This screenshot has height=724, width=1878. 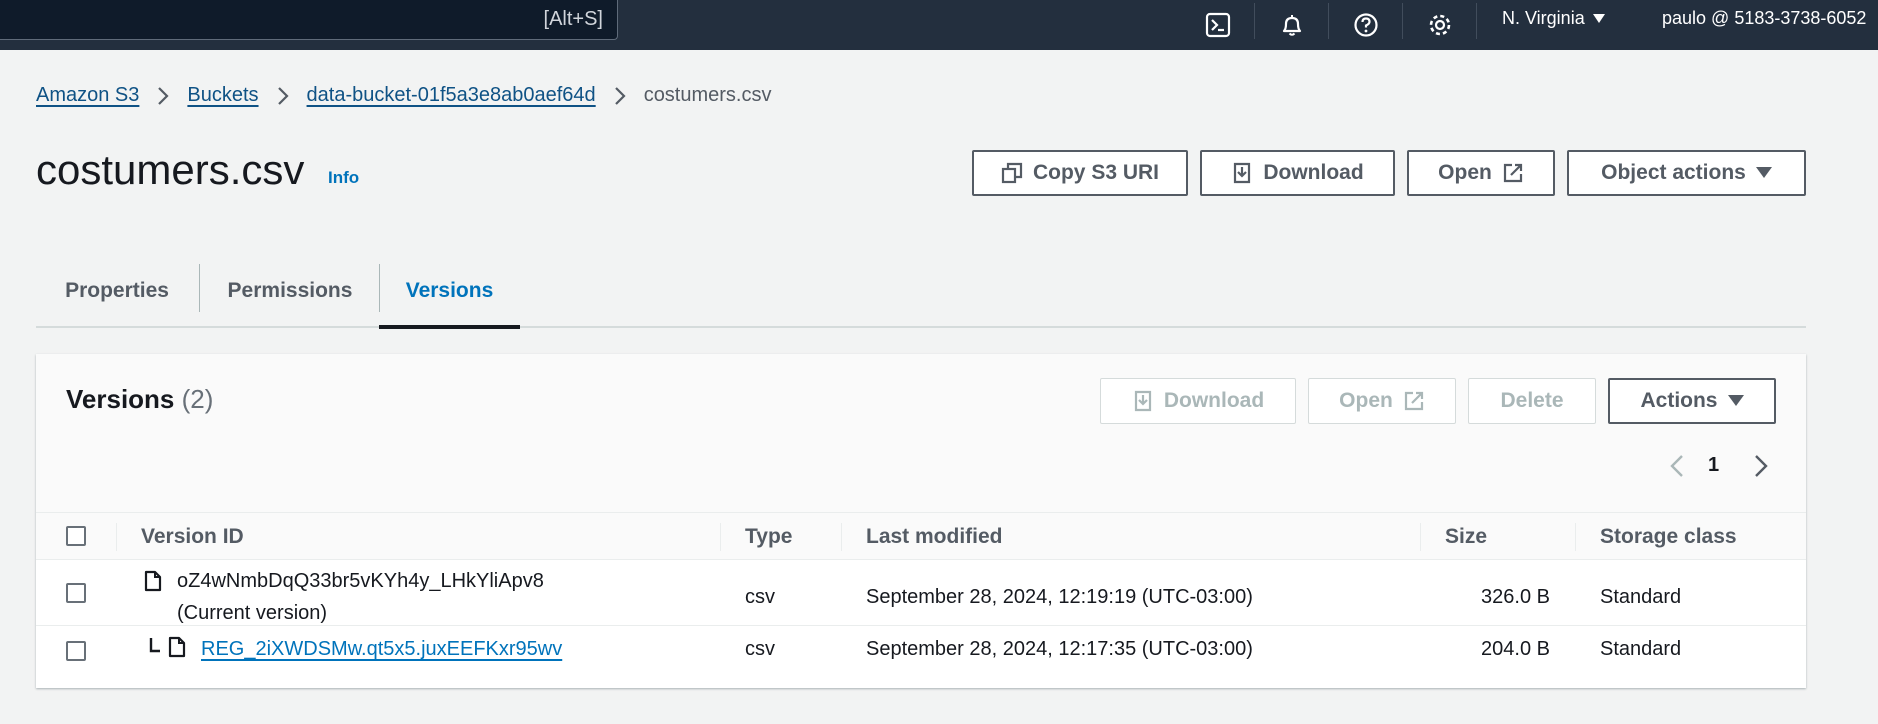 What do you see at coordinates (1214, 400) in the screenshot?
I see `version-download-label: Download` at bounding box center [1214, 400].